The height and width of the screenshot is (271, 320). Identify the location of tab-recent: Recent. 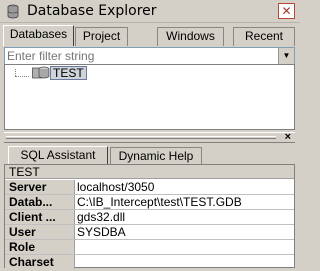
(264, 36).